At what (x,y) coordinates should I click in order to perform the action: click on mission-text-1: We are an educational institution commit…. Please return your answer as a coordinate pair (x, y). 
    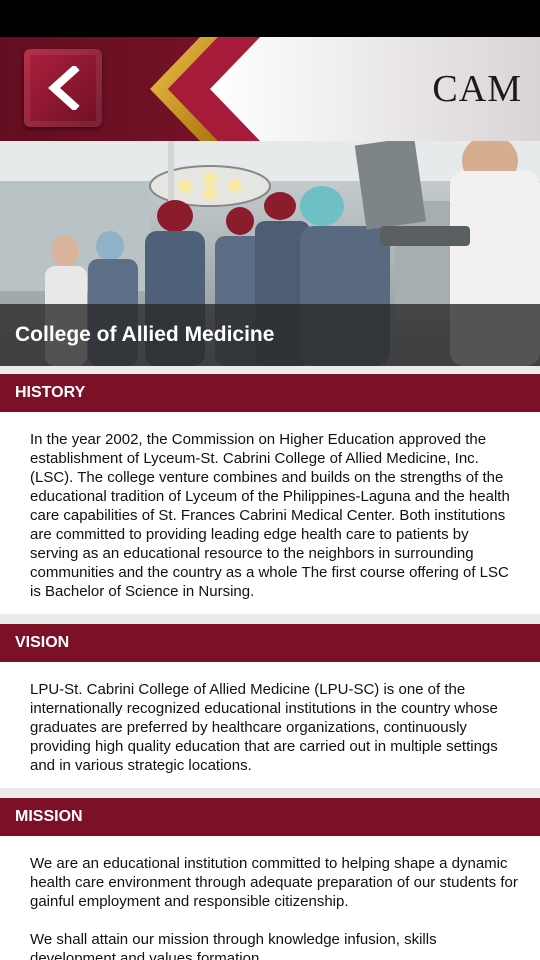
    Looking at the image, I should click on (274, 882).